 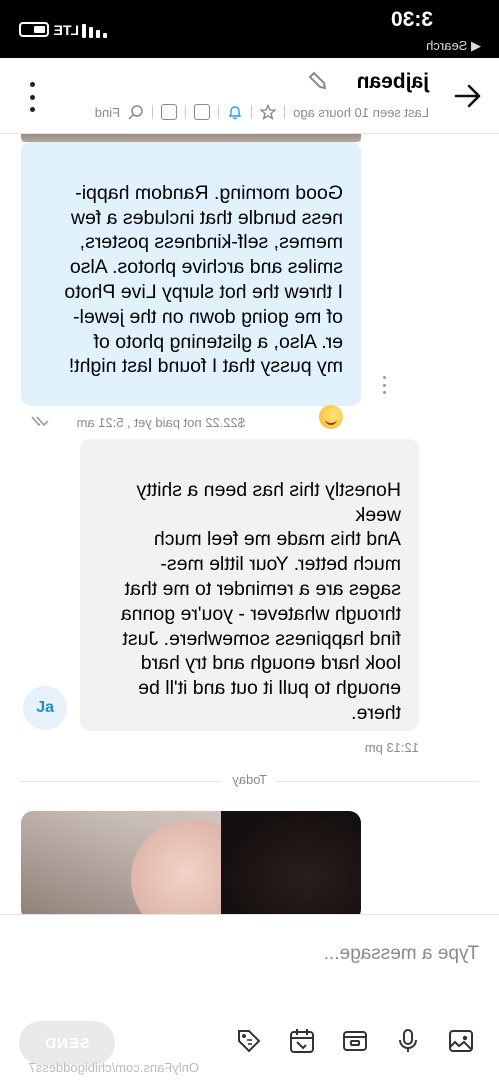 What do you see at coordinates (385, 385) in the screenshot?
I see `message-options-icon` at bounding box center [385, 385].